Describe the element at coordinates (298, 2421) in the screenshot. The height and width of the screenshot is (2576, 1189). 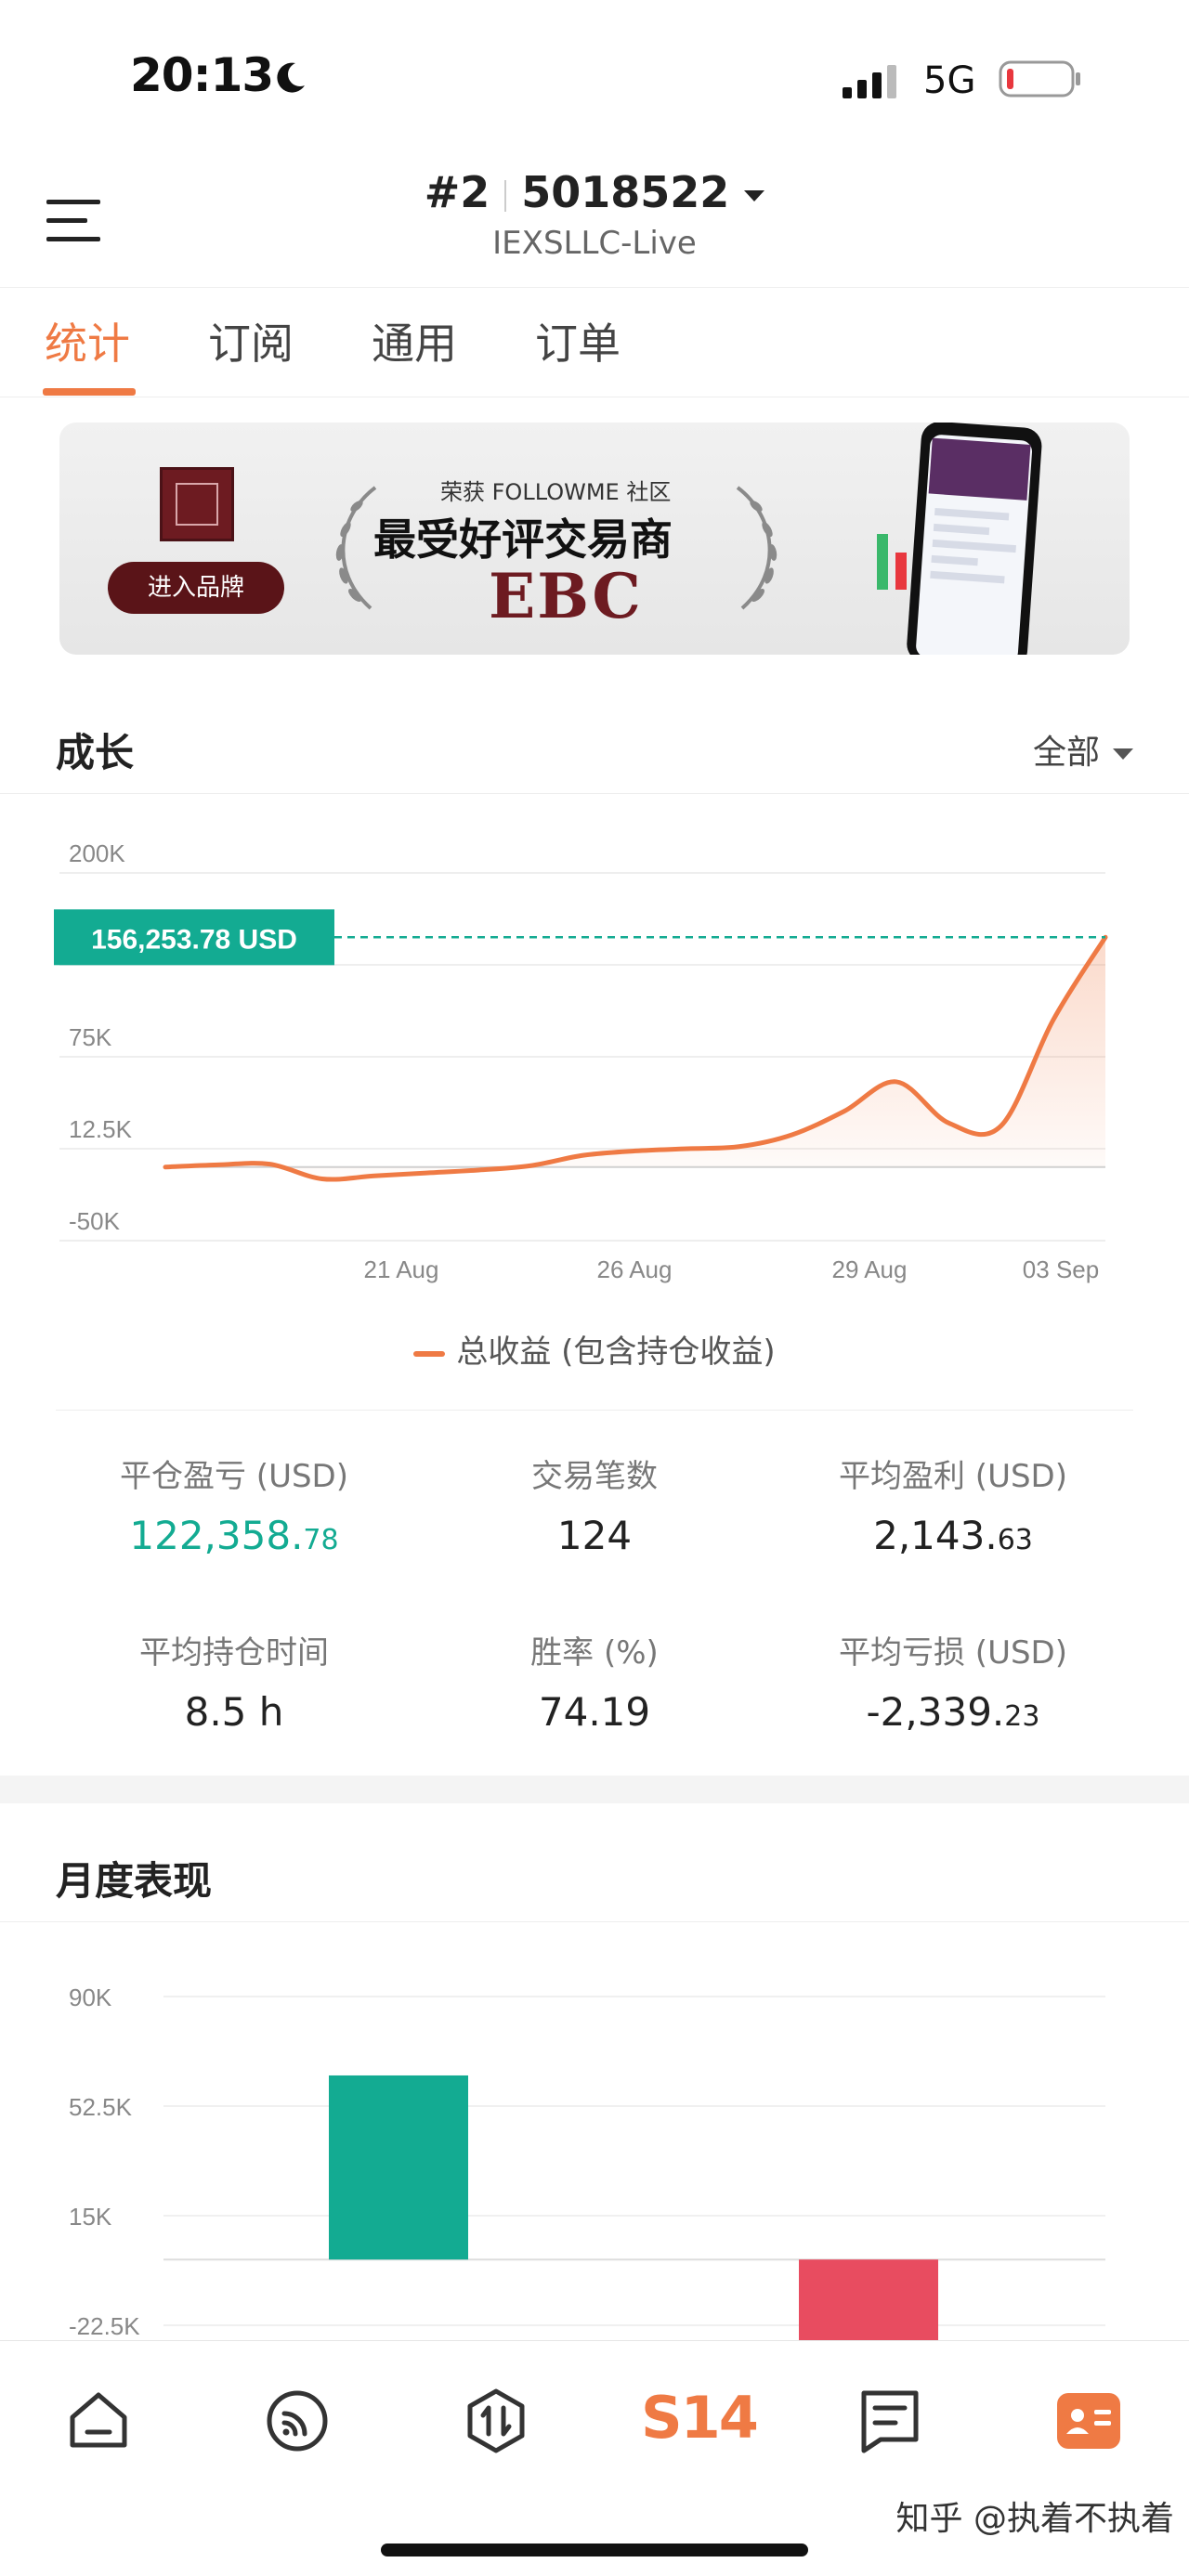
I see `feed-icon` at that location.